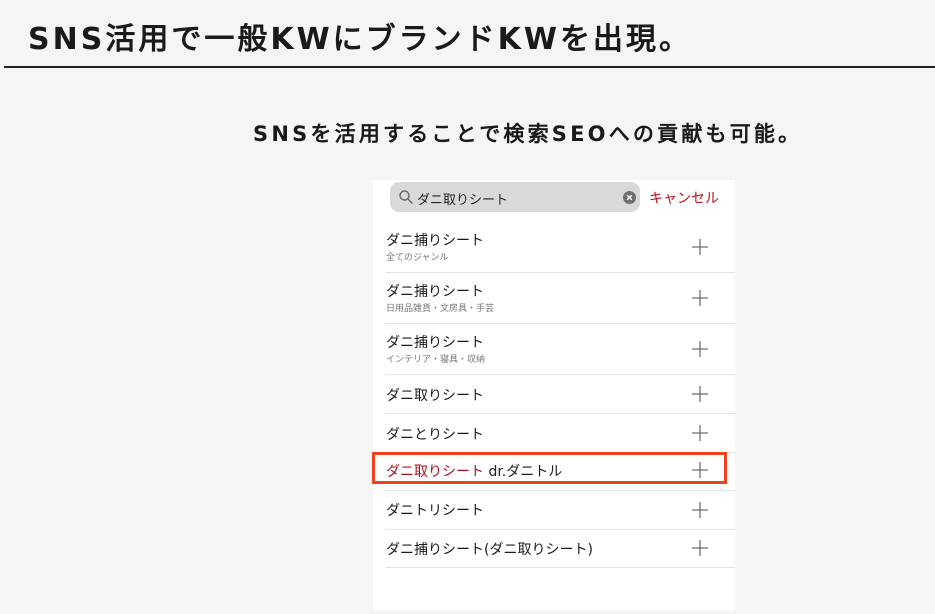 The width and height of the screenshot is (935, 614). What do you see at coordinates (469, 67) in the screenshot?
I see `title-divider` at bounding box center [469, 67].